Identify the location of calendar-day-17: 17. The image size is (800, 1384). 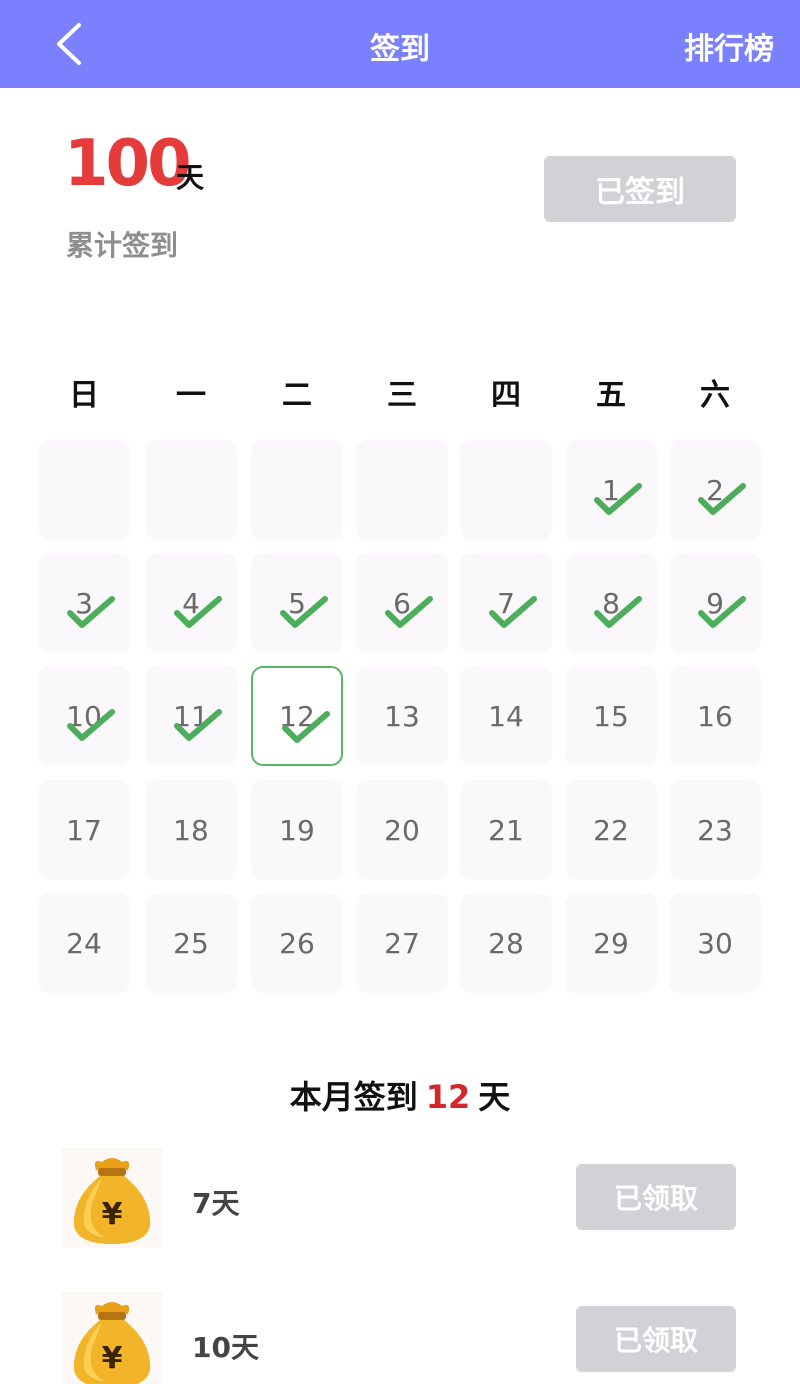
(84, 830).